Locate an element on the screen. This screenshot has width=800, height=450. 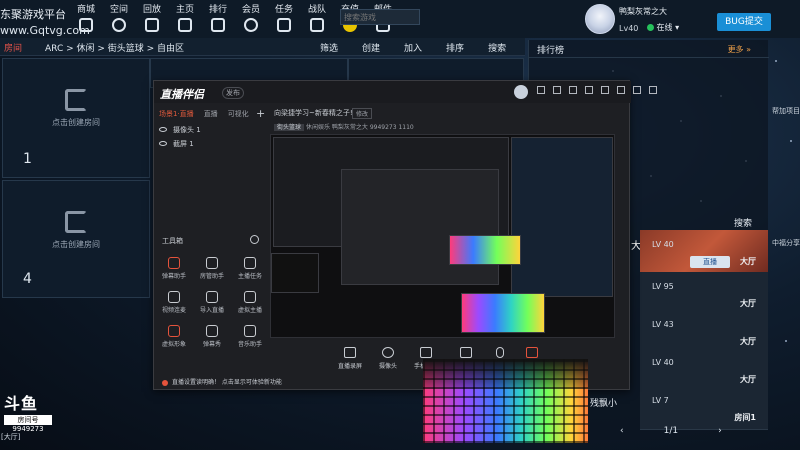
tab-scene: 场景1·直播 is located at coordinates (176, 114).